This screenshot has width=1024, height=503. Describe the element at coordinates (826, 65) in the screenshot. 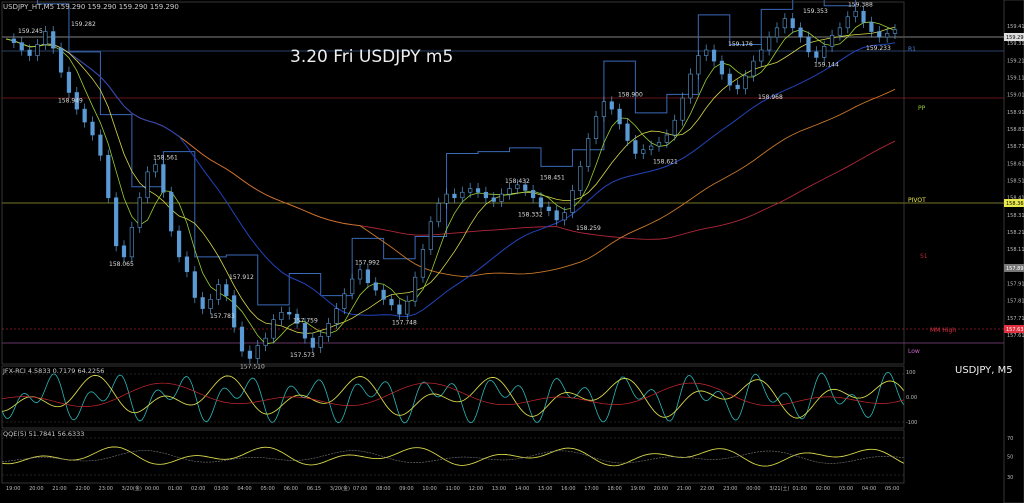

I see `price-label: 159.144` at that location.